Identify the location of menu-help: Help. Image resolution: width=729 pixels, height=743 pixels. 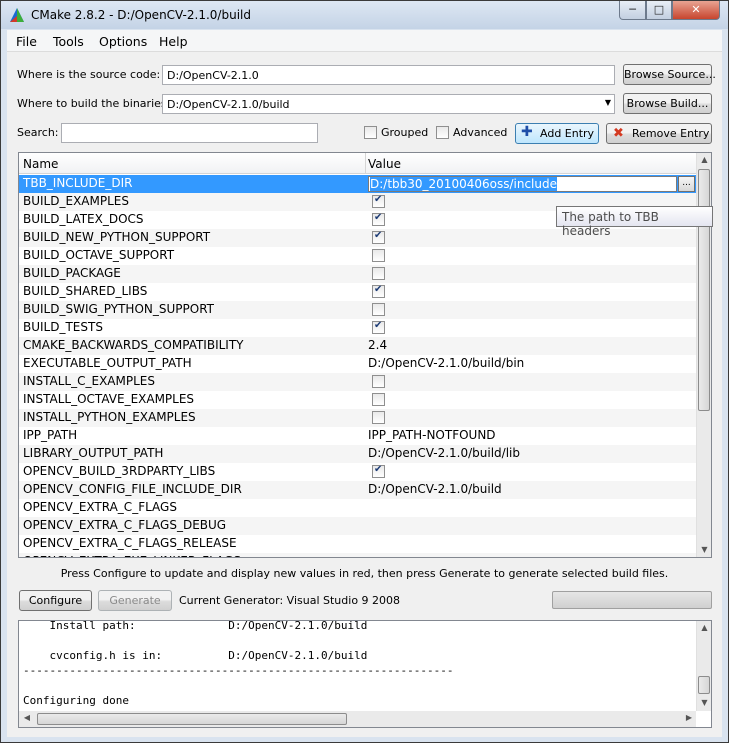
(173, 41).